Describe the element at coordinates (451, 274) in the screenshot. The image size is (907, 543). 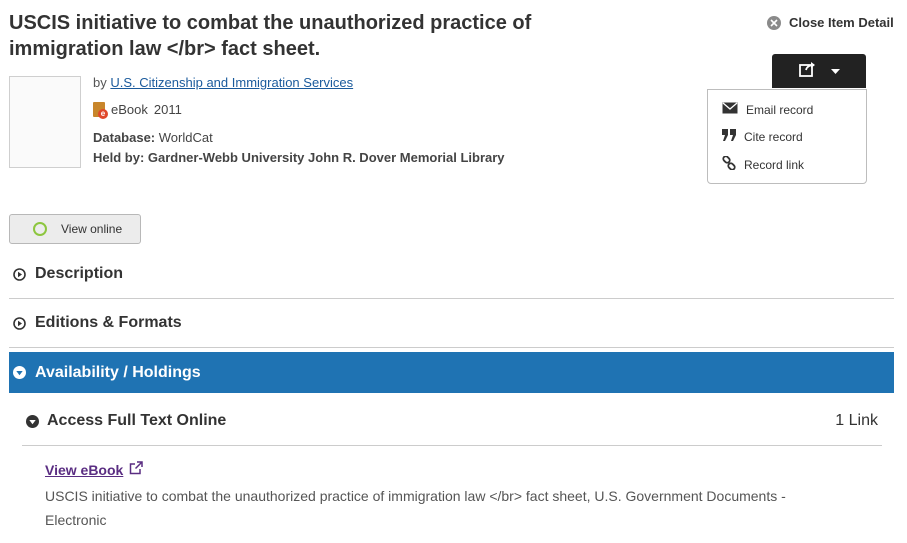
I see `section-description: Description` at that location.